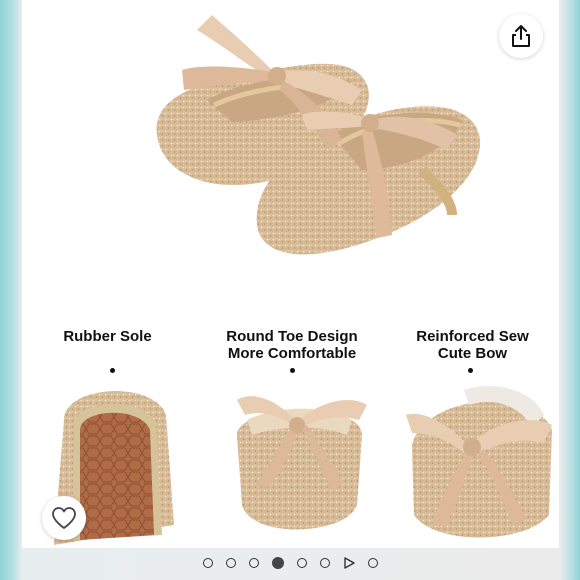 This screenshot has height=580, width=580. What do you see at coordinates (479, 462) in the screenshot?
I see `reinforced-sew-image` at bounding box center [479, 462].